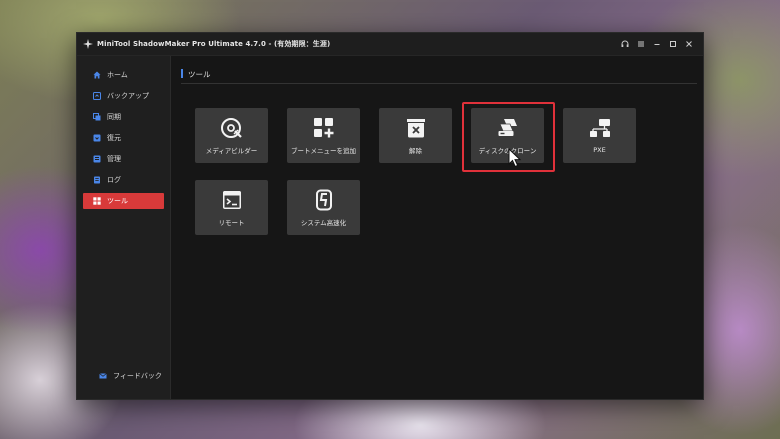 This screenshot has width=780, height=439. Describe the element at coordinates (641, 44) in the screenshot. I see `menu-icon` at that location.